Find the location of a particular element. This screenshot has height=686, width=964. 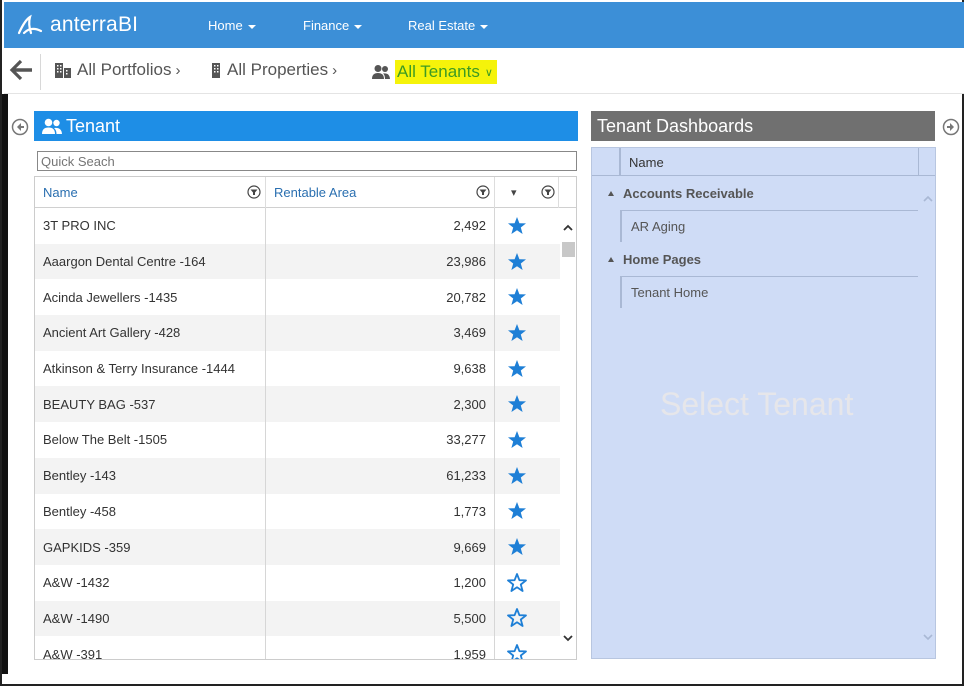

tenant-name: Ancient Art Gallery -428 is located at coordinates (150, 333).